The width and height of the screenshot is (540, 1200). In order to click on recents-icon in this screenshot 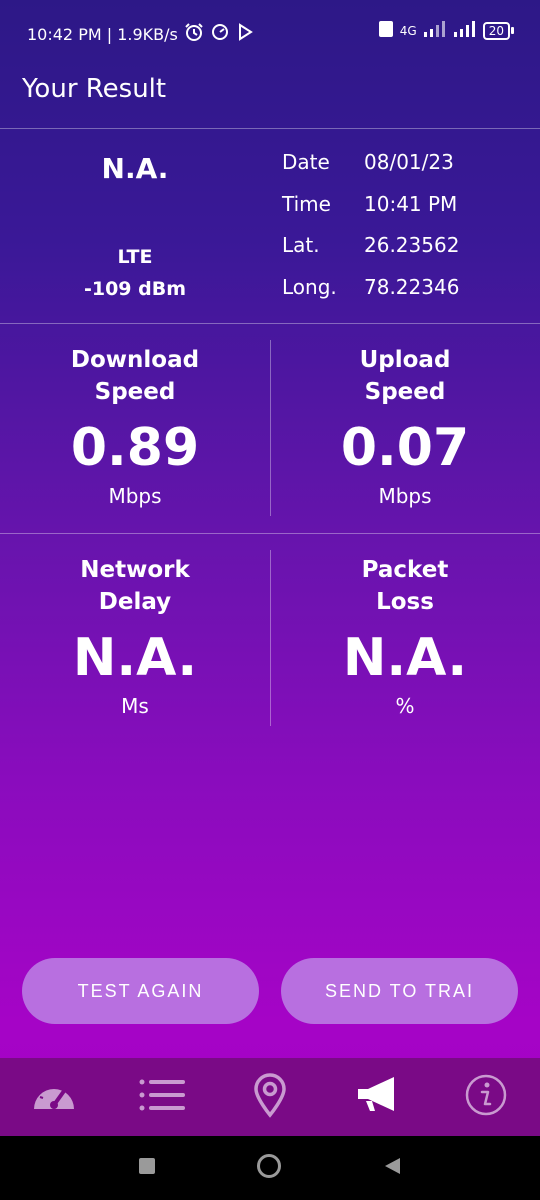, I will do `click(147, 1168)`.